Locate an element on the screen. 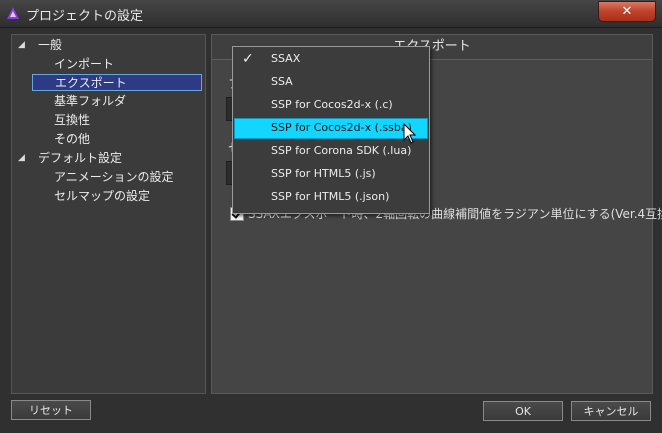  title-bar: プロジェクトの設定 ✕ is located at coordinates (331, 14).